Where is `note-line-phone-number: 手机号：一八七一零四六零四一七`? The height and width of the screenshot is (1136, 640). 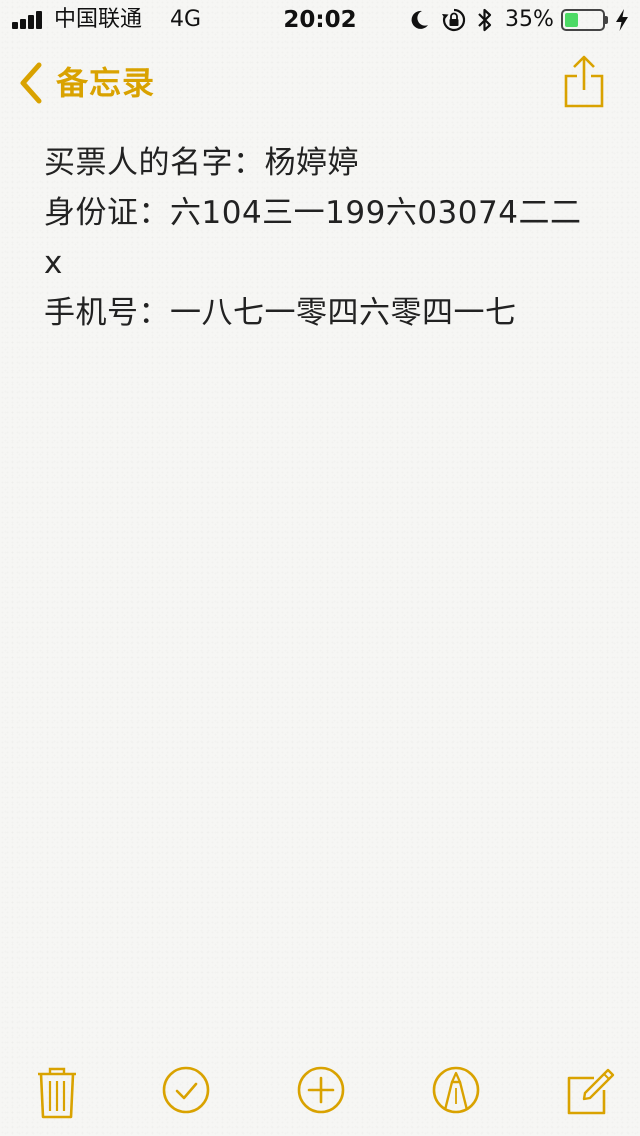 note-line-phone-number: 手机号：一八七一零四六零四一七 is located at coordinates (280, 313).